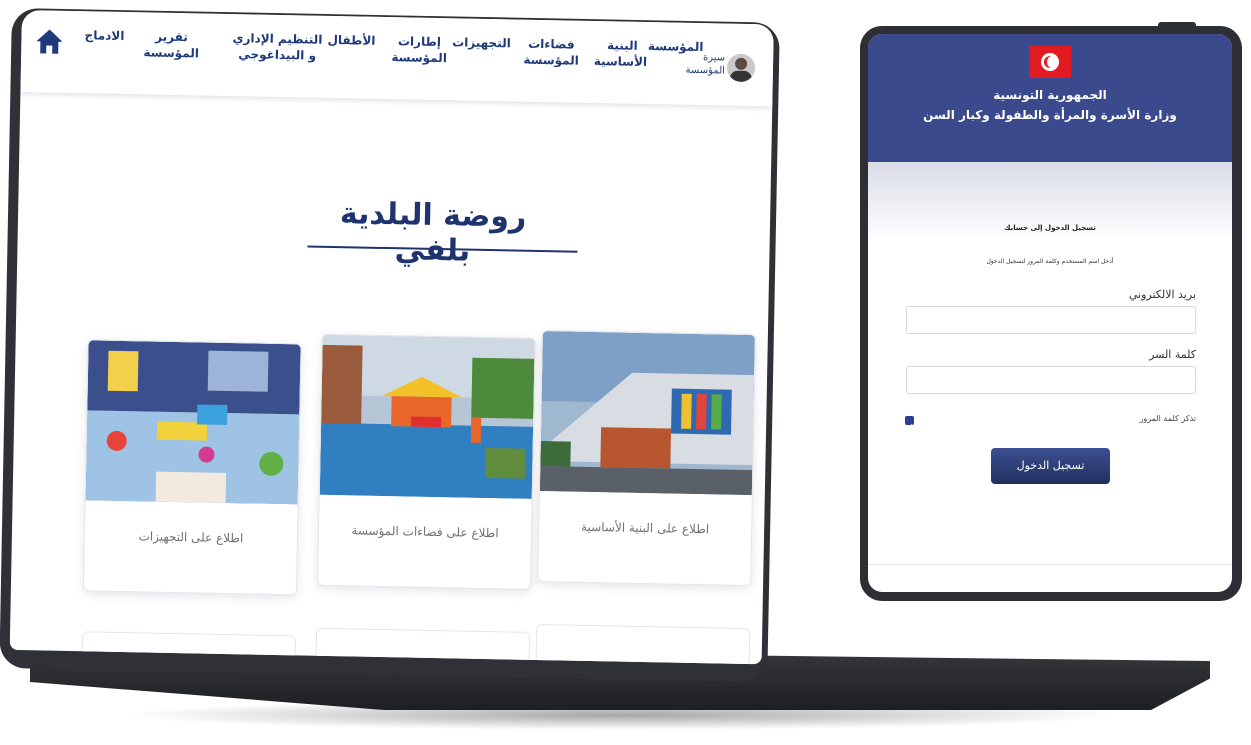 This screenshot has width=1251, height=745. I want to click on flag-crescent-cut, so click(1052, 62).